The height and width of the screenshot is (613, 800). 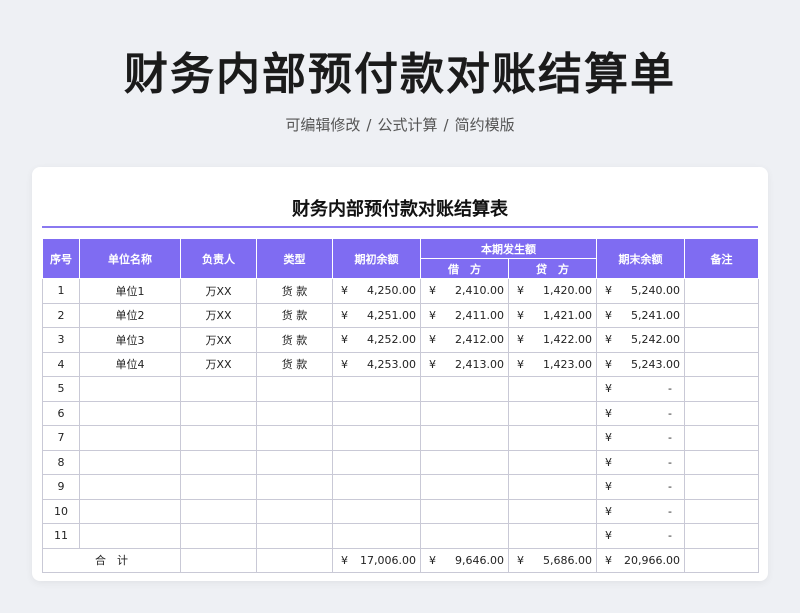 I want to click on money-cell: ¥2,411.00, so click(x=464, y=315).